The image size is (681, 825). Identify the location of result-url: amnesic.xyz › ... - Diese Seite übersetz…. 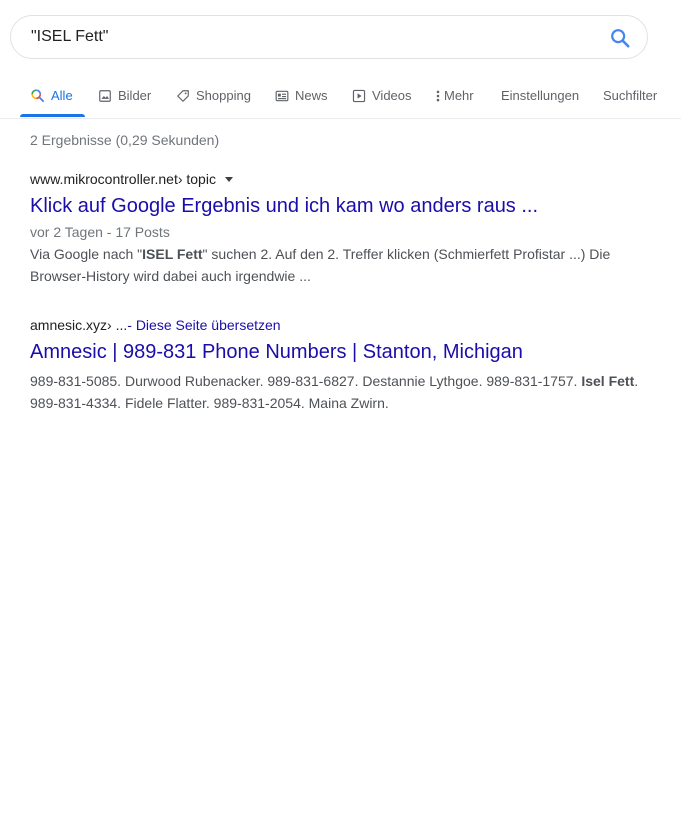
(340, 325).